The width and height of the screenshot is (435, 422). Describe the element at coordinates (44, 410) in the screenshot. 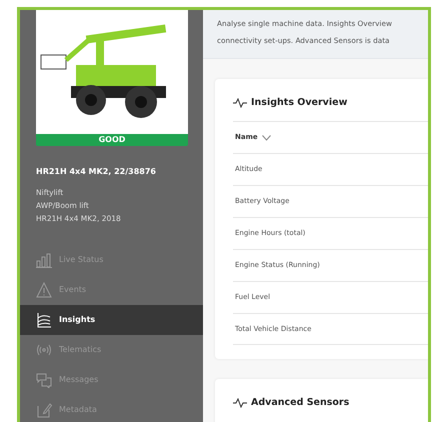

I see `edit-icon` at that location.